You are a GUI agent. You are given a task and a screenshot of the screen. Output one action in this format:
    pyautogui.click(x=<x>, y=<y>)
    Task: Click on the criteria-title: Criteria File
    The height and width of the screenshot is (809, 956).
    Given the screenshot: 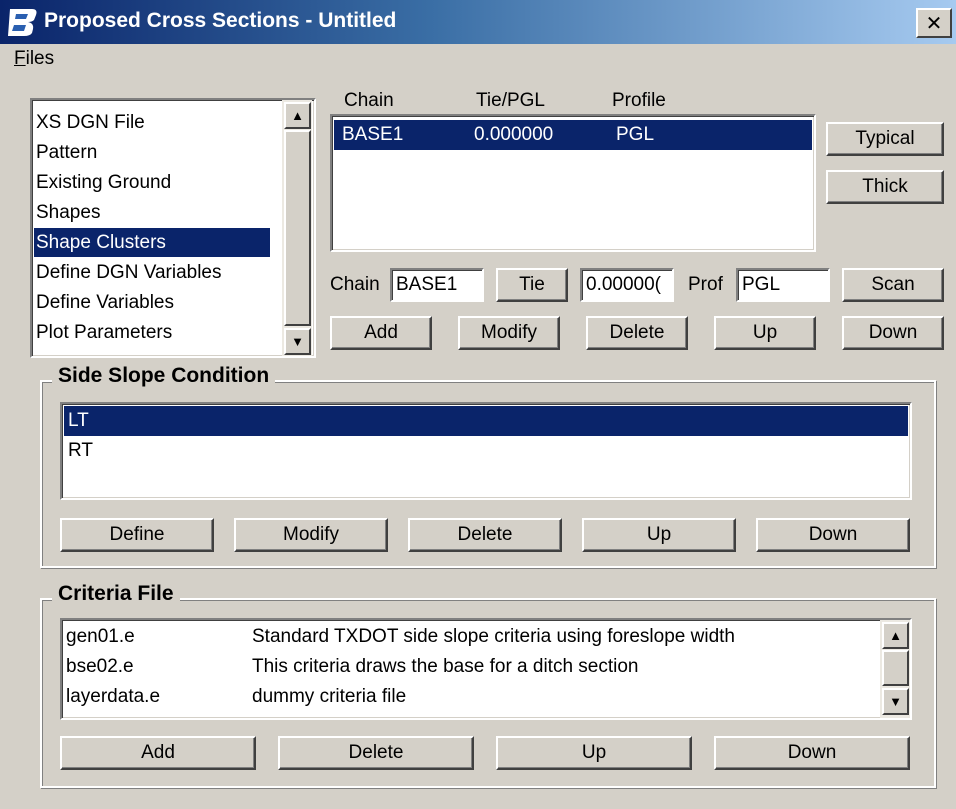 What is the action you would take?
    pyautogui.click(x=116, y=594)
    